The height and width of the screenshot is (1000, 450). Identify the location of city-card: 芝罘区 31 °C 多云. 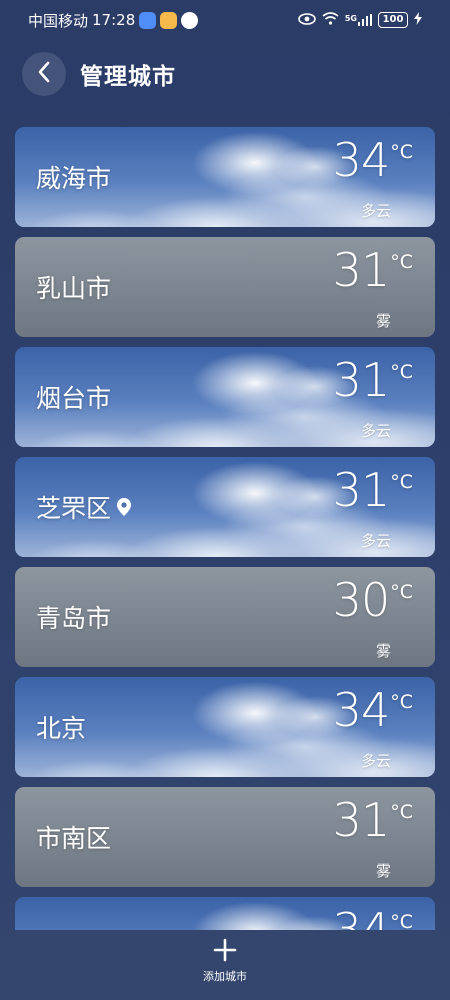
(225, 507).